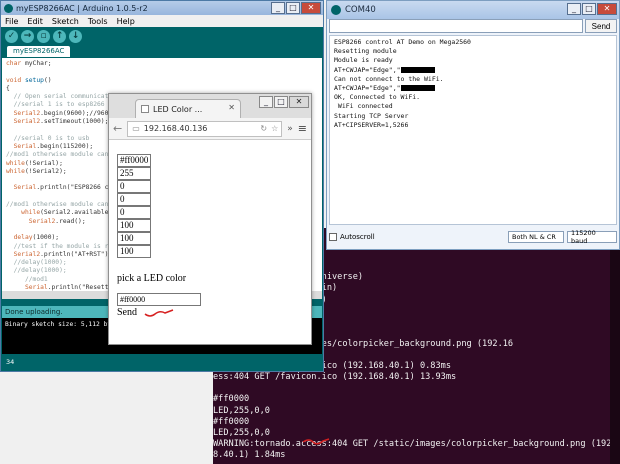 The height and width of the screenshot is (464, 620). Describe the element at coordinates (64, 324) in the screenshot. I see `console-text: Binary sketch size: 5,112 bytes` at that location.